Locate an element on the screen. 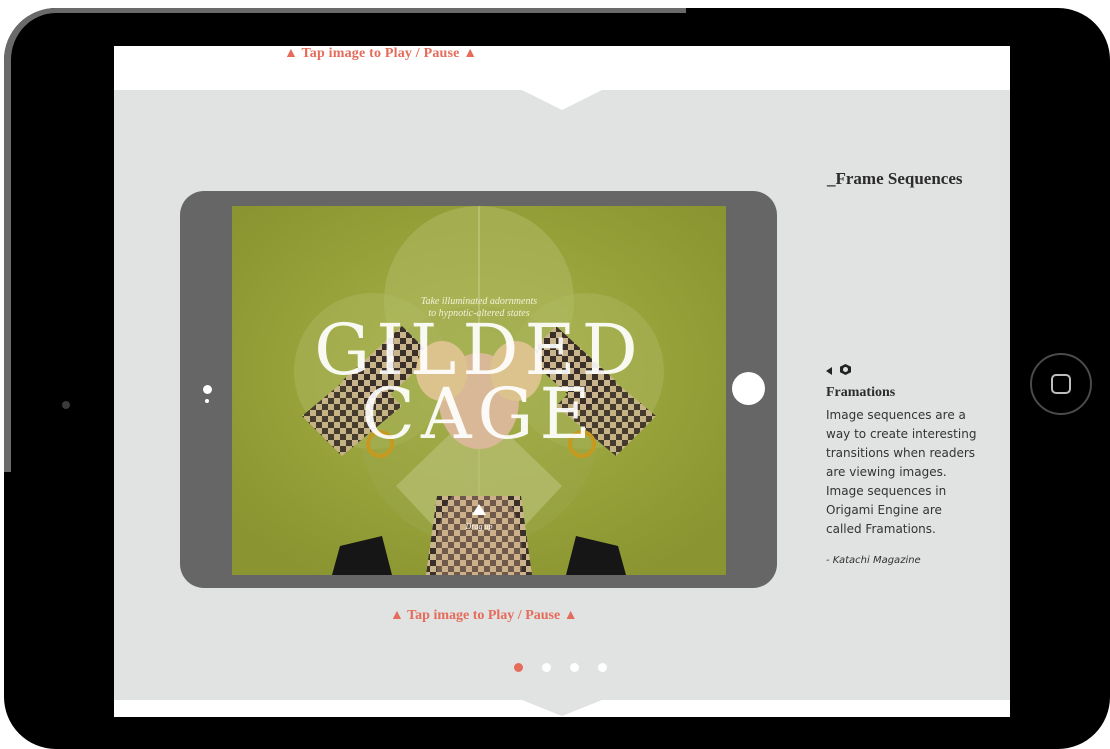  tagline-line-1: Take illuminated adornments is located at coordinates (479, 301).